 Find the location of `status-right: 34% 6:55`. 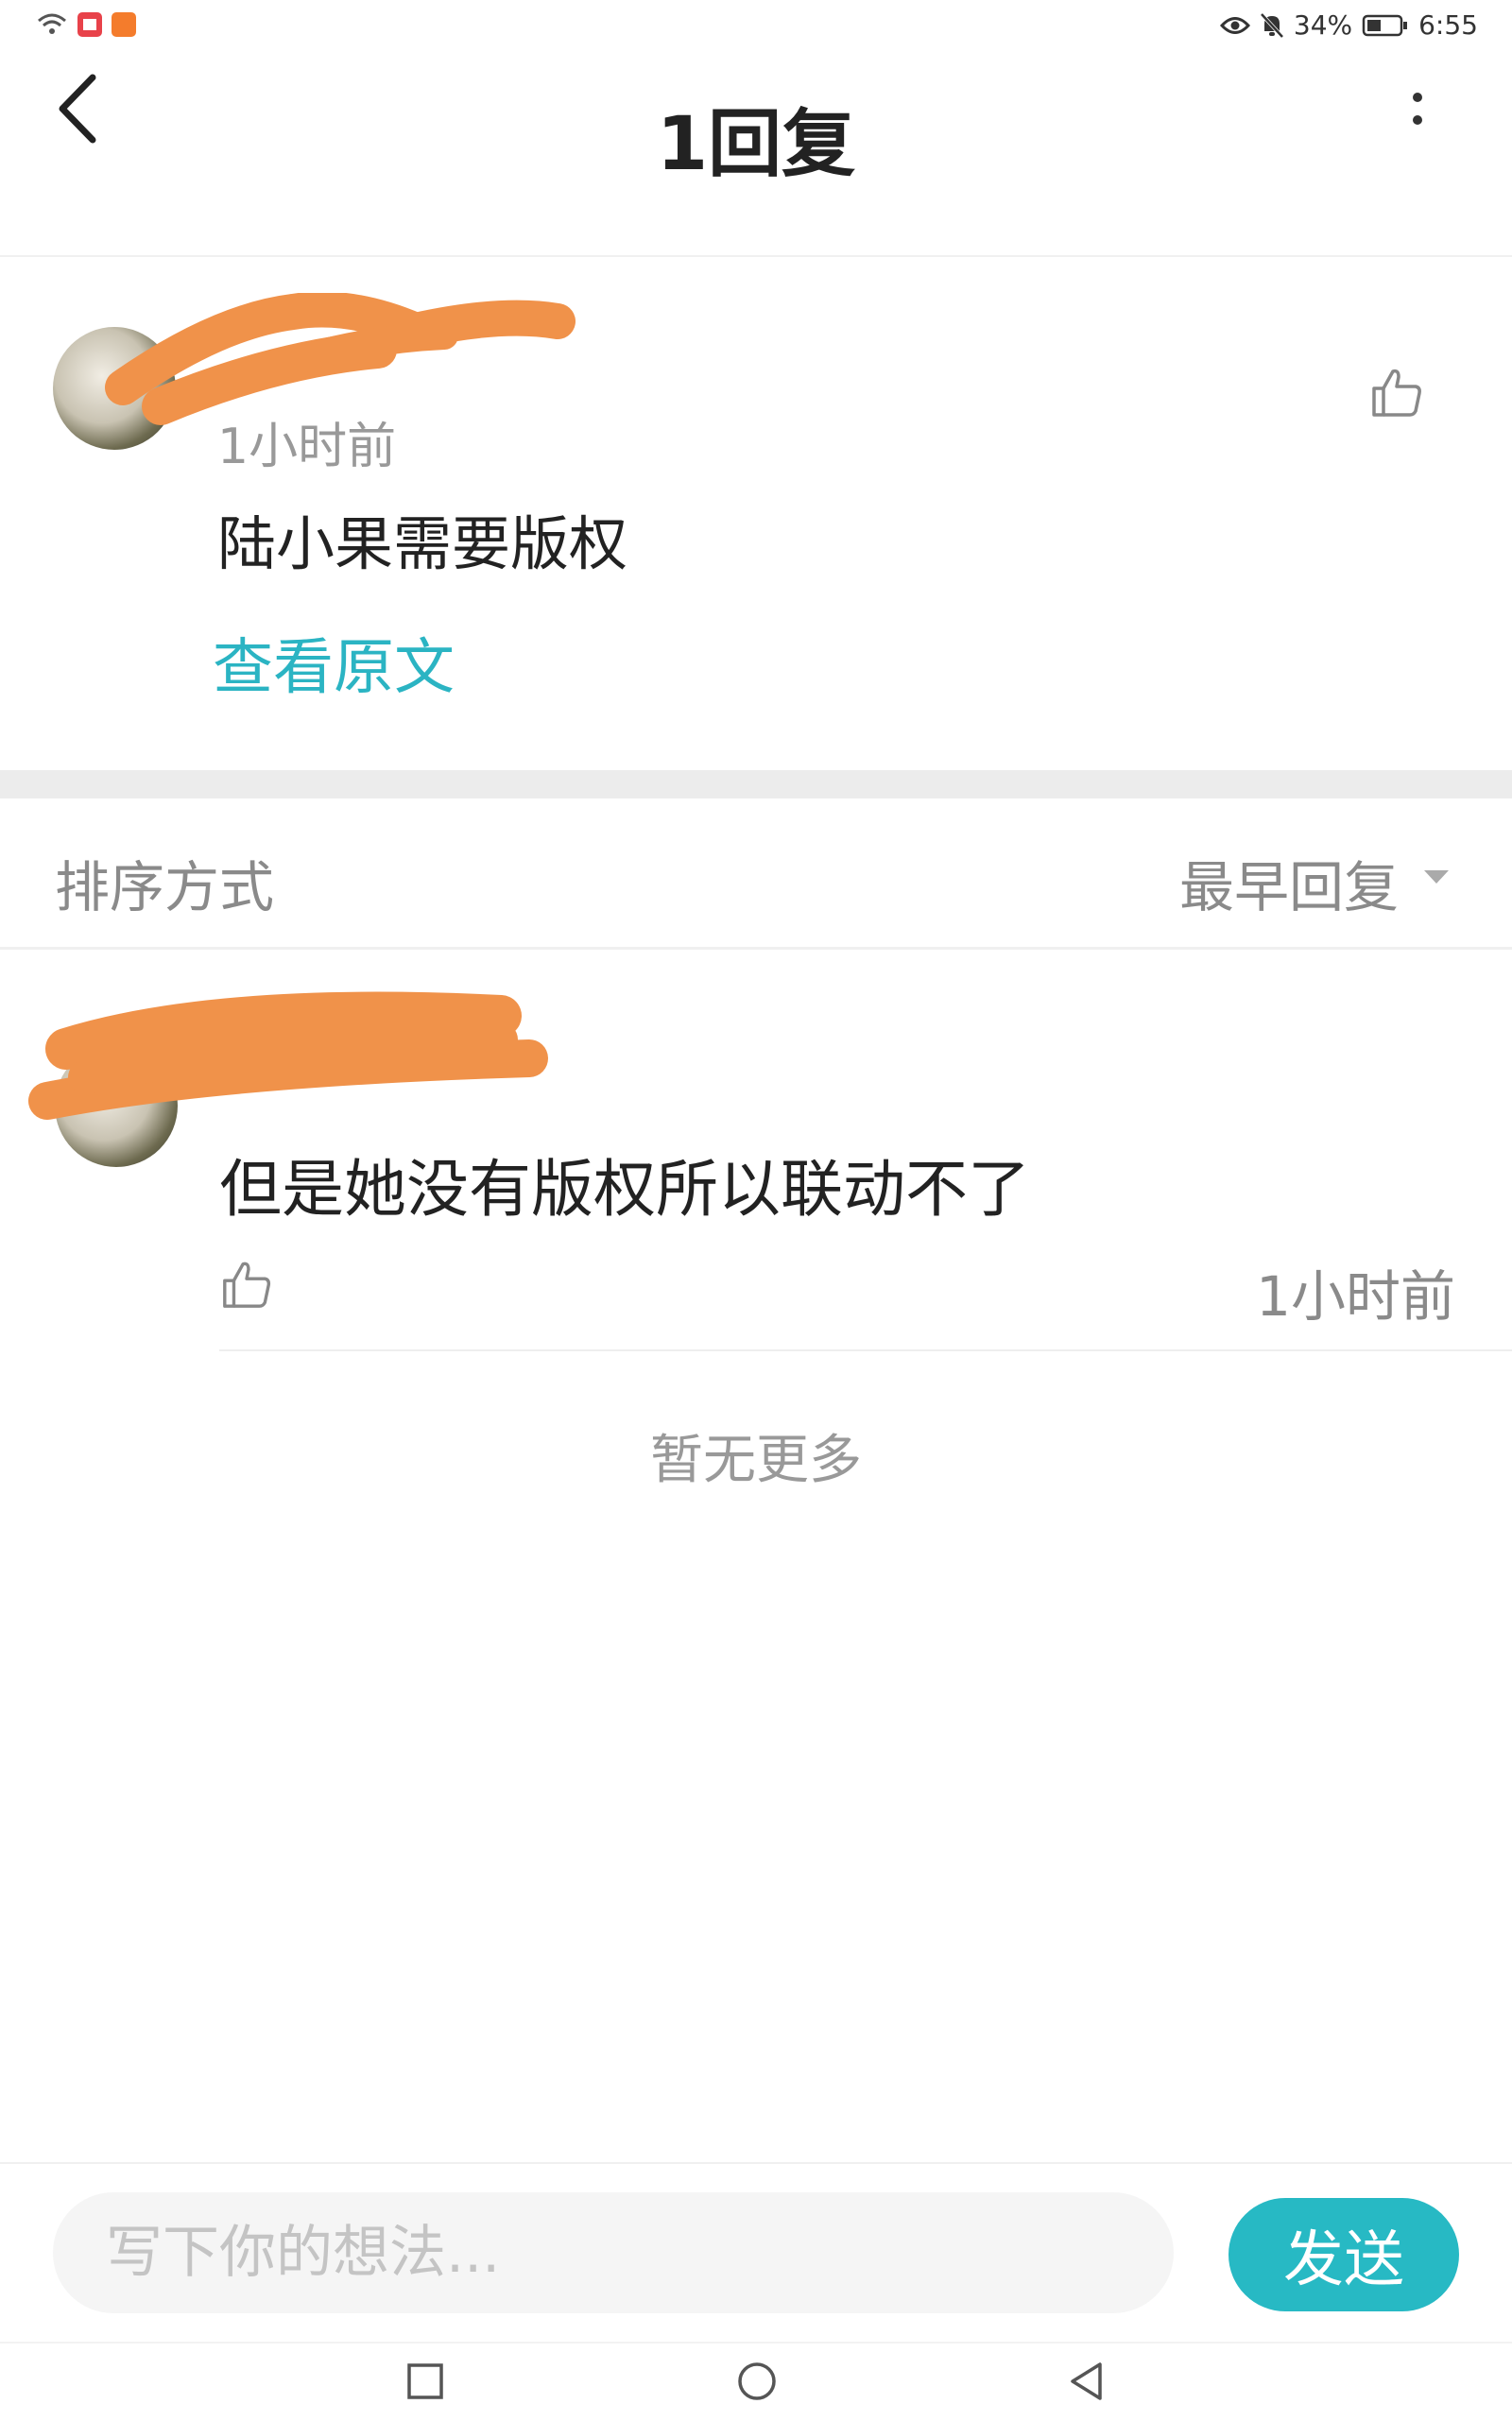

status-right: 34% 6:55 is located at coordinates (1348, 25).